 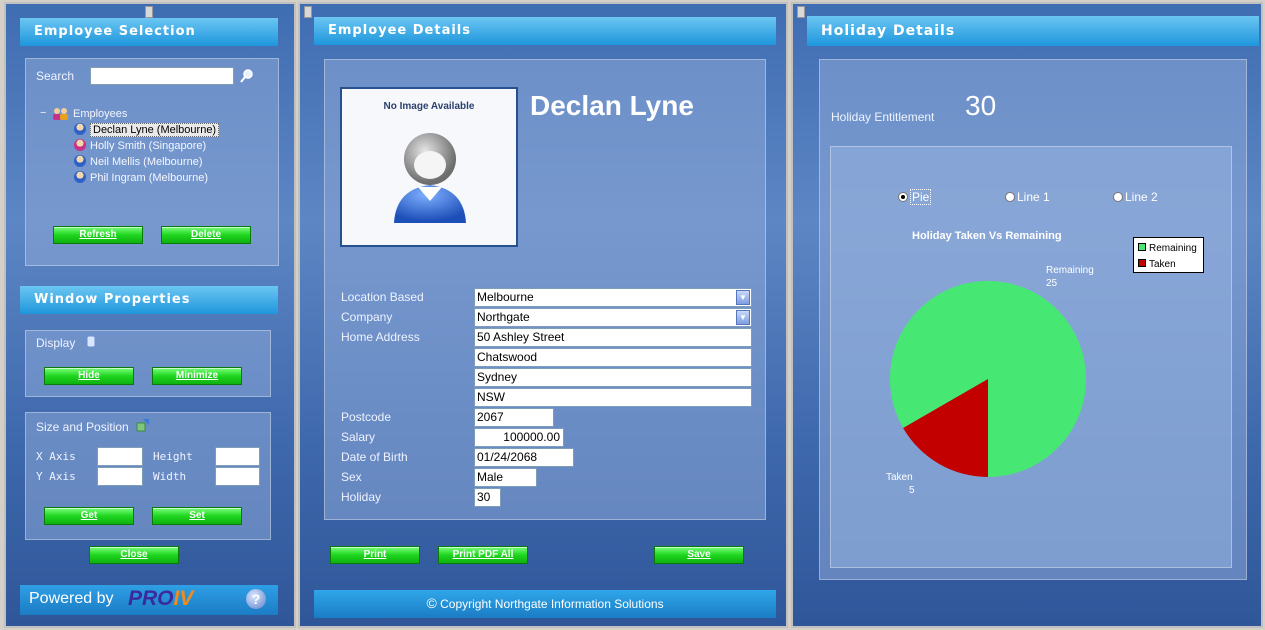 What do you see at coordinates (237, 456) in the screenshot?
I see `height-input` at bounding box center [237, 456].